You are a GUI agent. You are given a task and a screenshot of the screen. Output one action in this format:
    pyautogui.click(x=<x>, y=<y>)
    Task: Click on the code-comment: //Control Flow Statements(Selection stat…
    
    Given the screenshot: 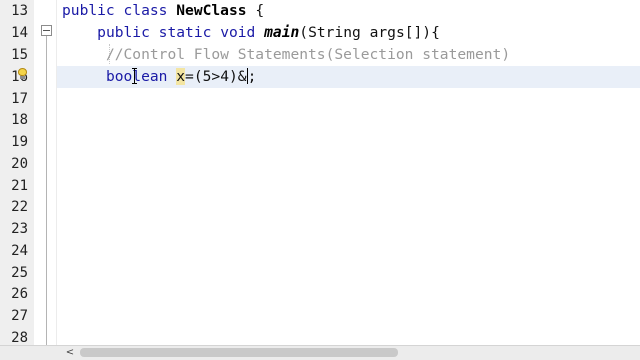 What is the action you would take?
    pyautogui.click(x=308, y=54)
    